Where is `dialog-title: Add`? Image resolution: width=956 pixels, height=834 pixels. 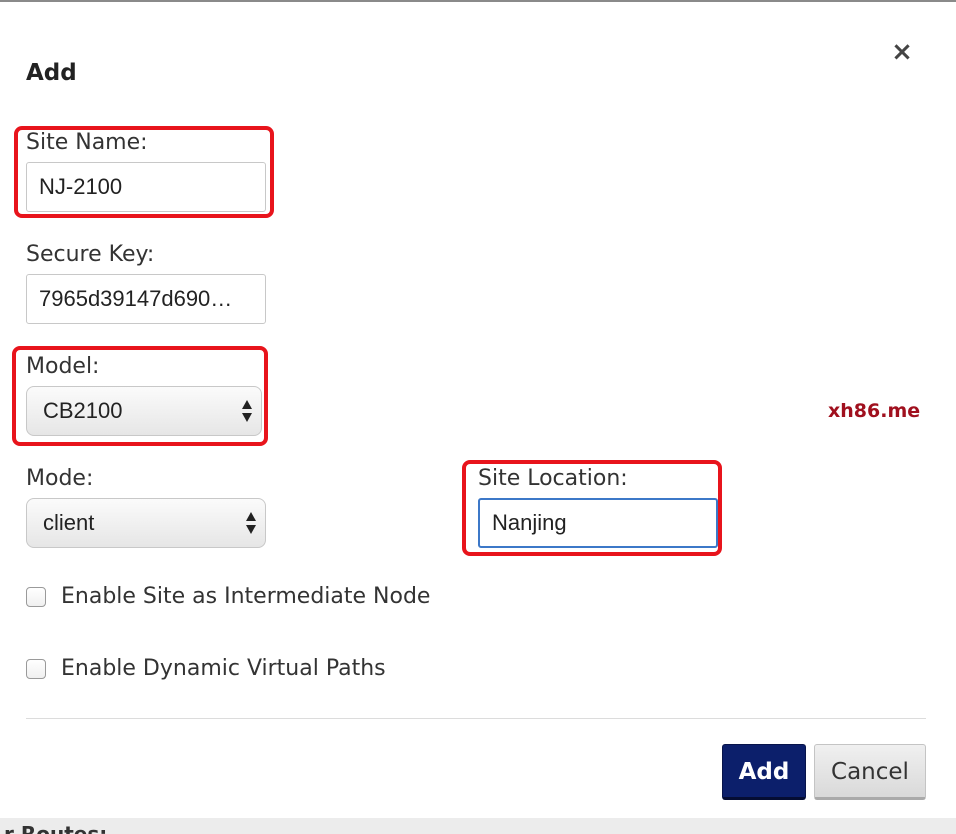
dialog-title: Add is located at coordinates (51, 73).